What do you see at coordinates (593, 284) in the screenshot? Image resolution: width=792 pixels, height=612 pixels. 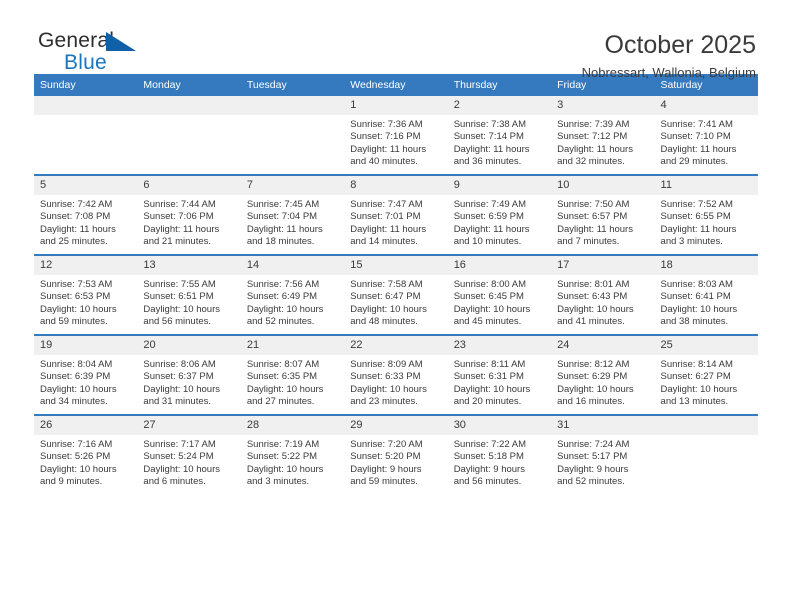 I see `sunrise-text: Sunrise: 8:01 AM` at bounding box center [593, 284].